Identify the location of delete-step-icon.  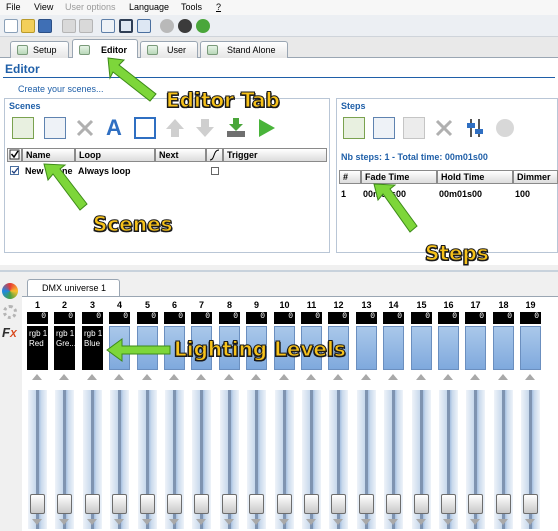
(444, 128).